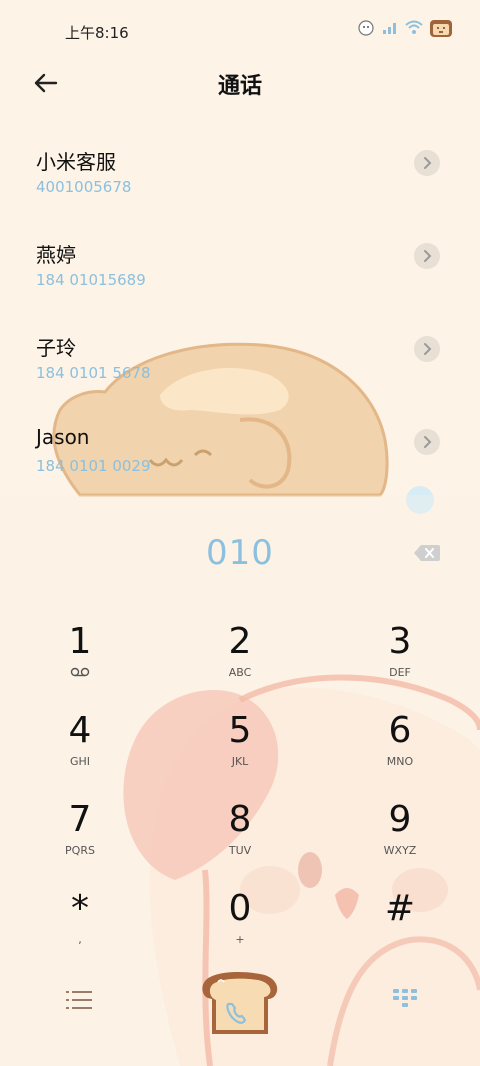  I want to click on dialpad-icon, so click(405, 1000).